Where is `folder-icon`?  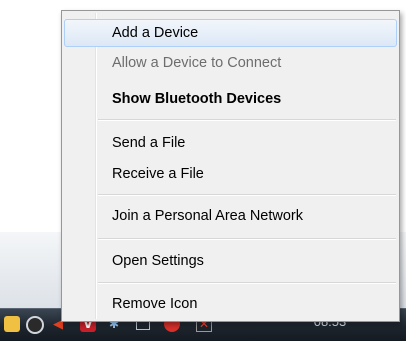
folder-icon is located at coordinates (12, 324).